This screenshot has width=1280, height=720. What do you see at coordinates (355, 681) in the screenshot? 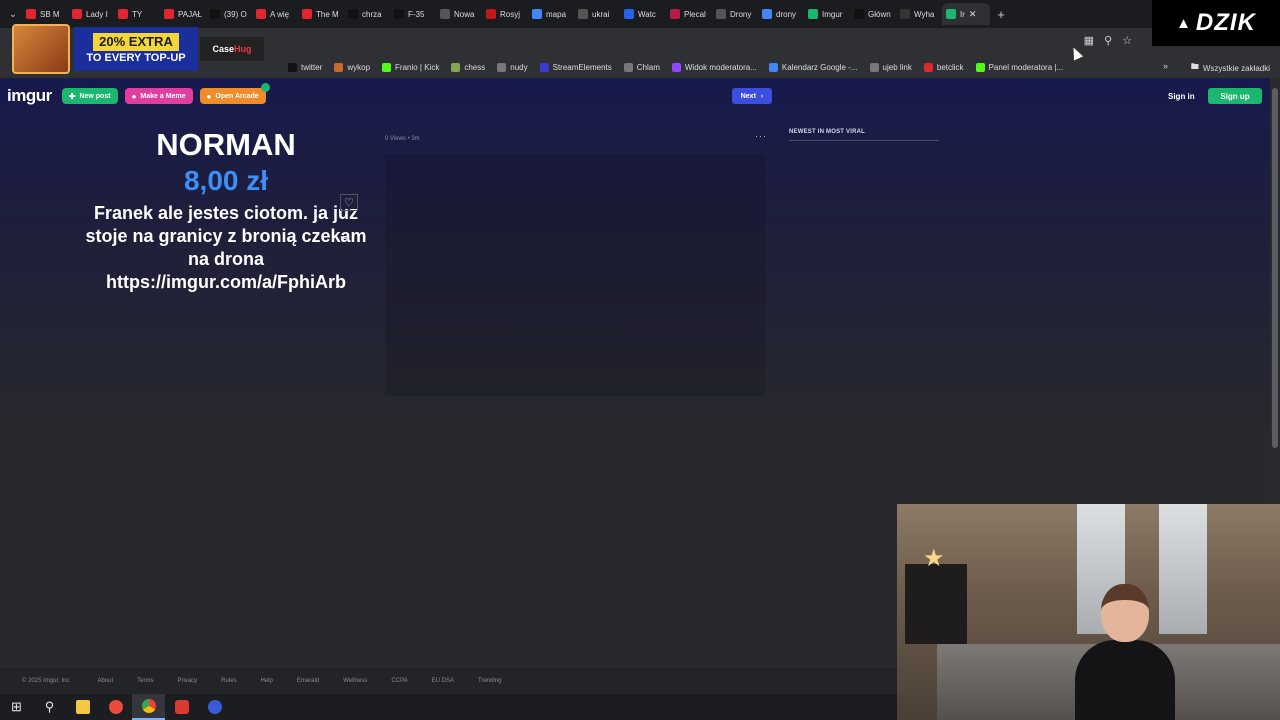
I see `footer-link: Wellness` at bounding box center [355, 681].